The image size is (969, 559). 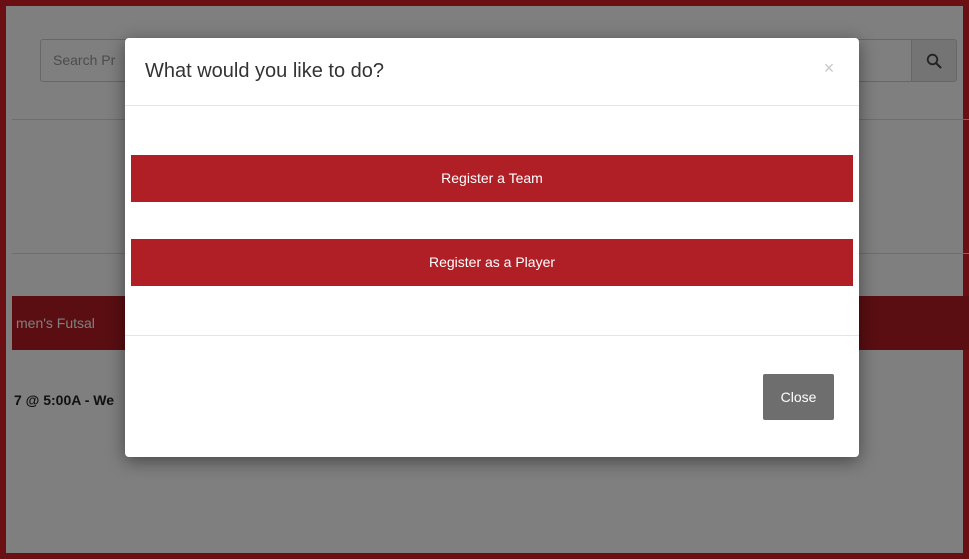 I want to click on register-team-button: Register a Team, so click(x=492, y=178).